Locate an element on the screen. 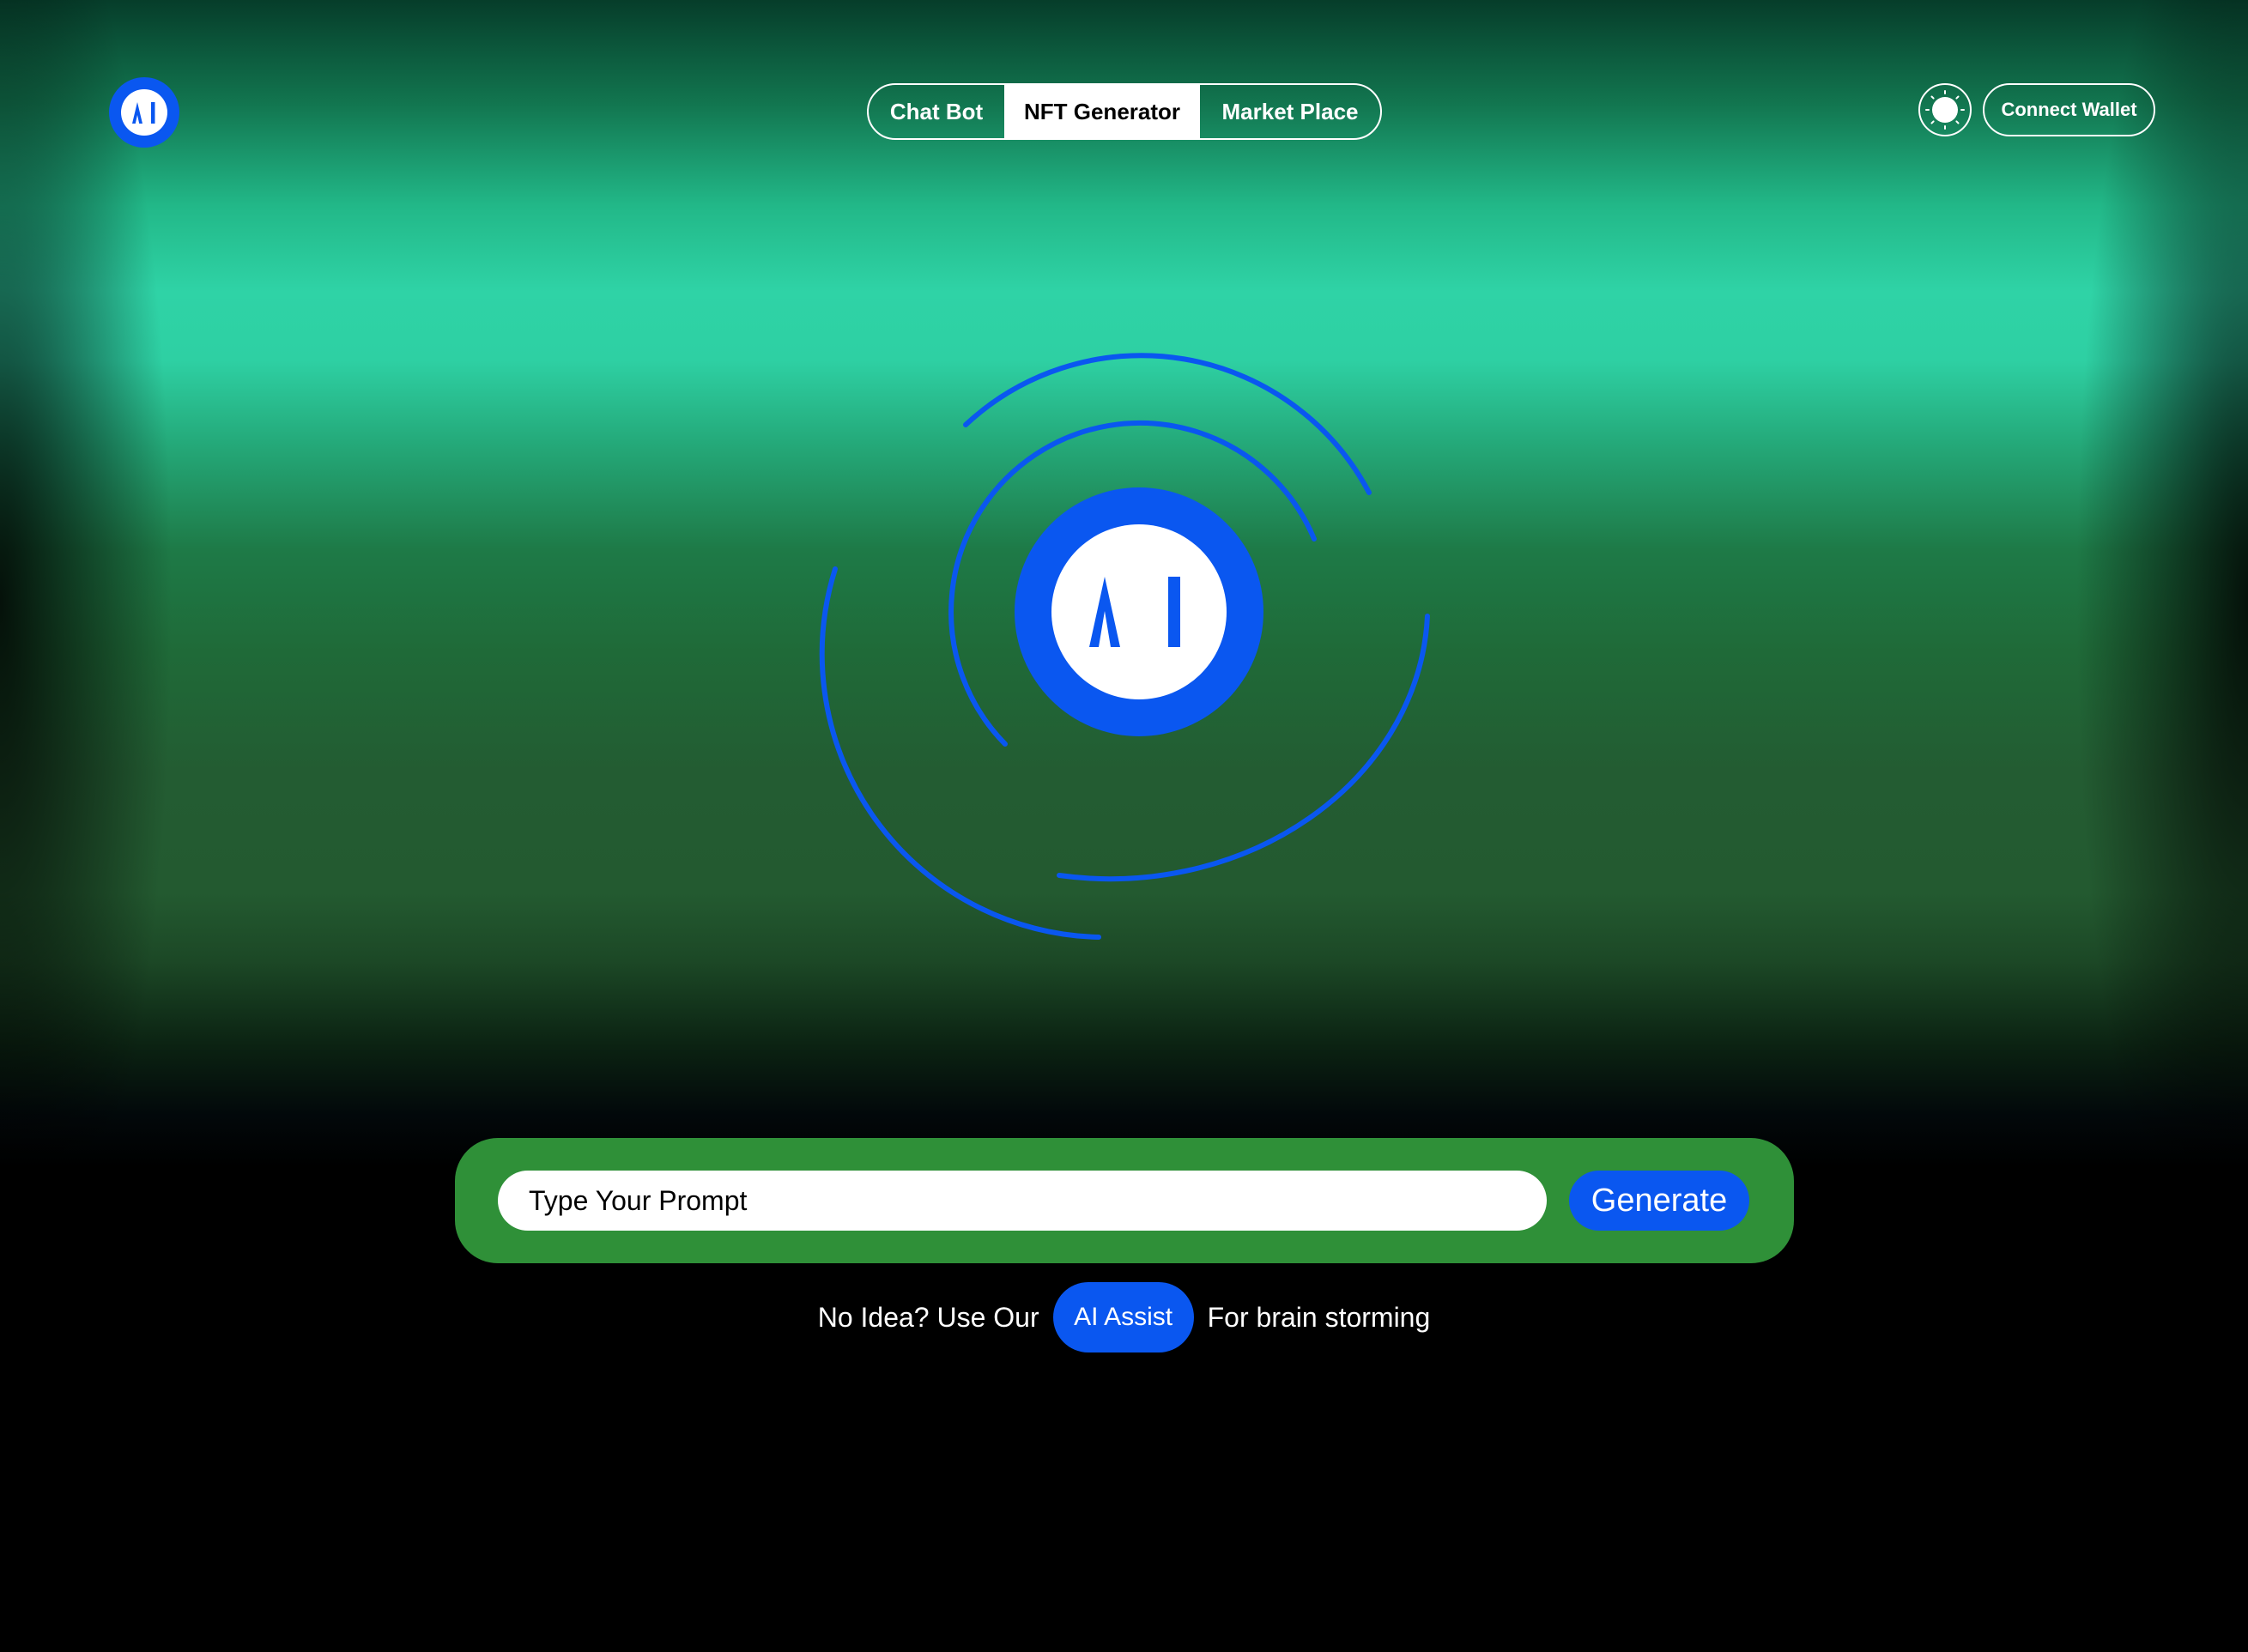 The width and height of the screenshot is (2248, 1652). prompt-bar: Generate is located at coordinates (1124, 1200).